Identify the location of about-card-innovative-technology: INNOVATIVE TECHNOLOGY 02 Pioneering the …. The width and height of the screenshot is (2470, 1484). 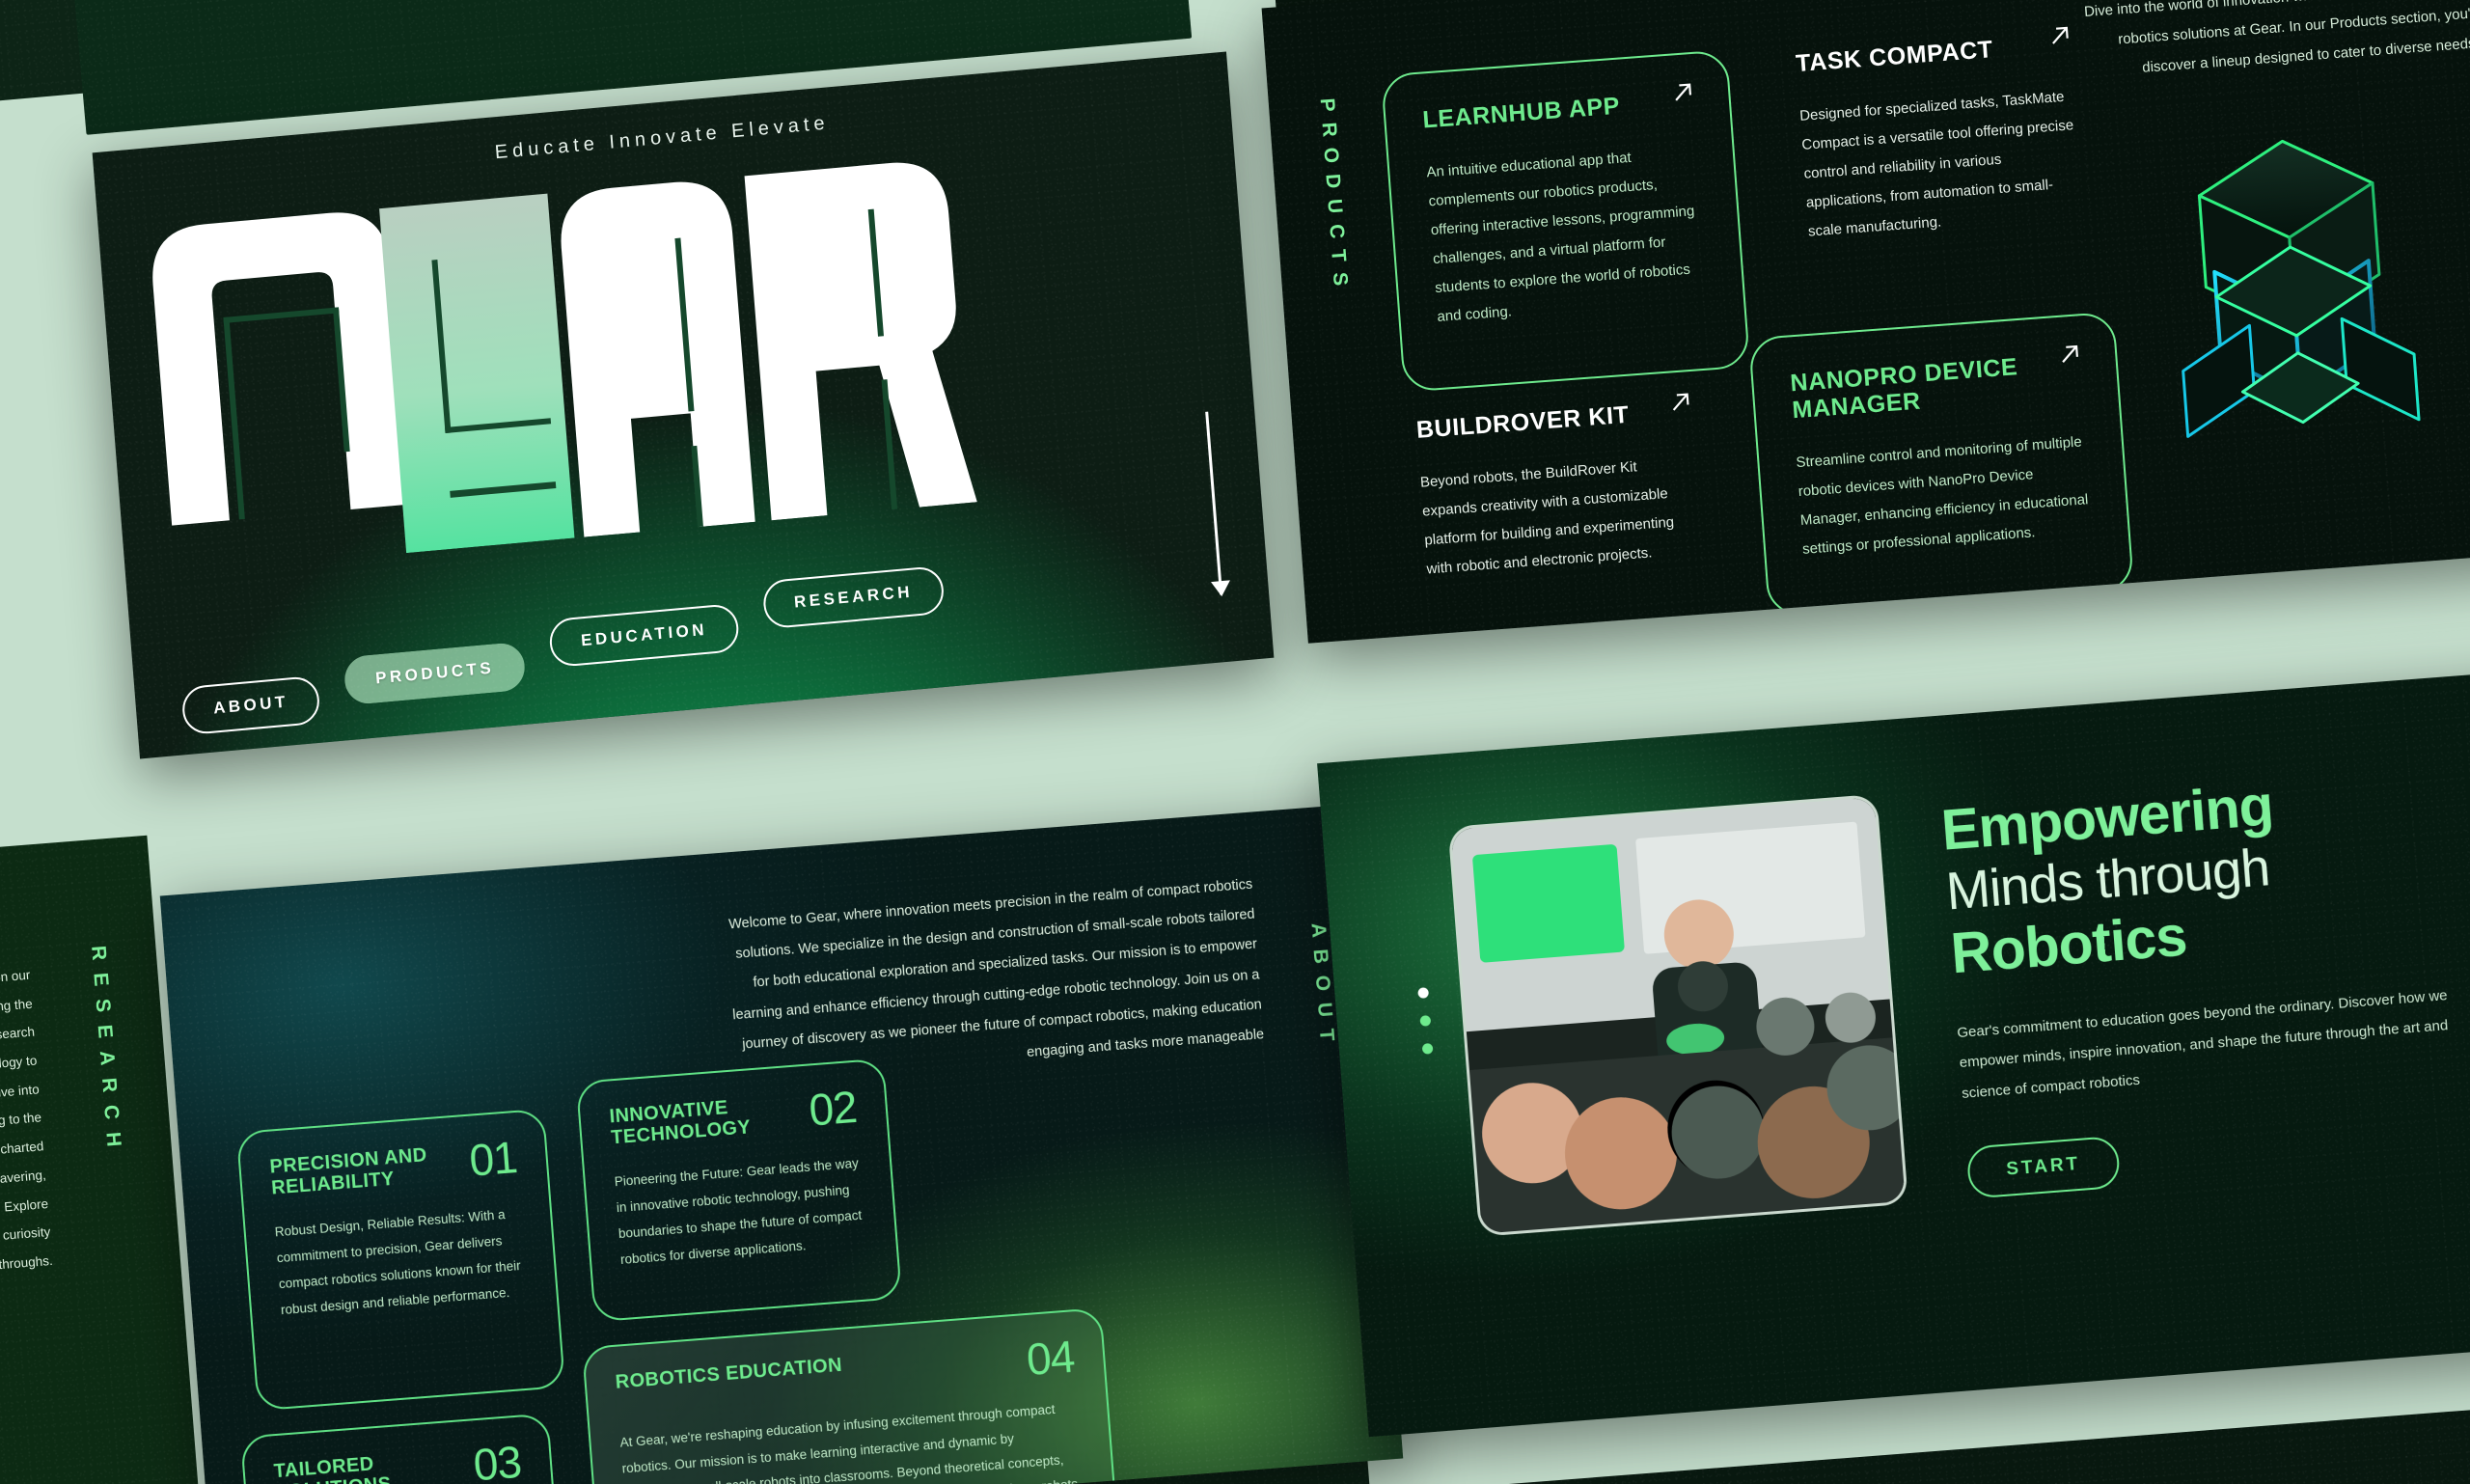
(739, 1190).